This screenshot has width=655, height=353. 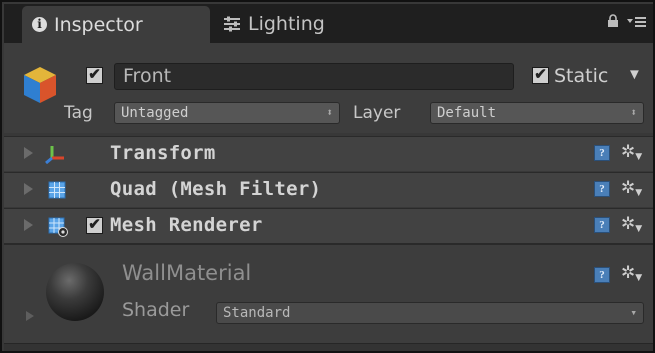 I want to click on shader-label: Shader, so click(x=156, y=310).